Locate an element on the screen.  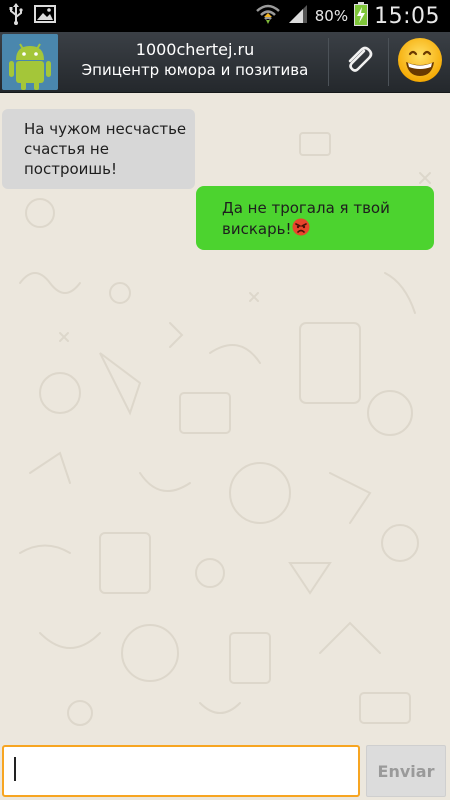
outgoing-message: Да не трогала я твой вискарь! is located at coordinates (315, 218).